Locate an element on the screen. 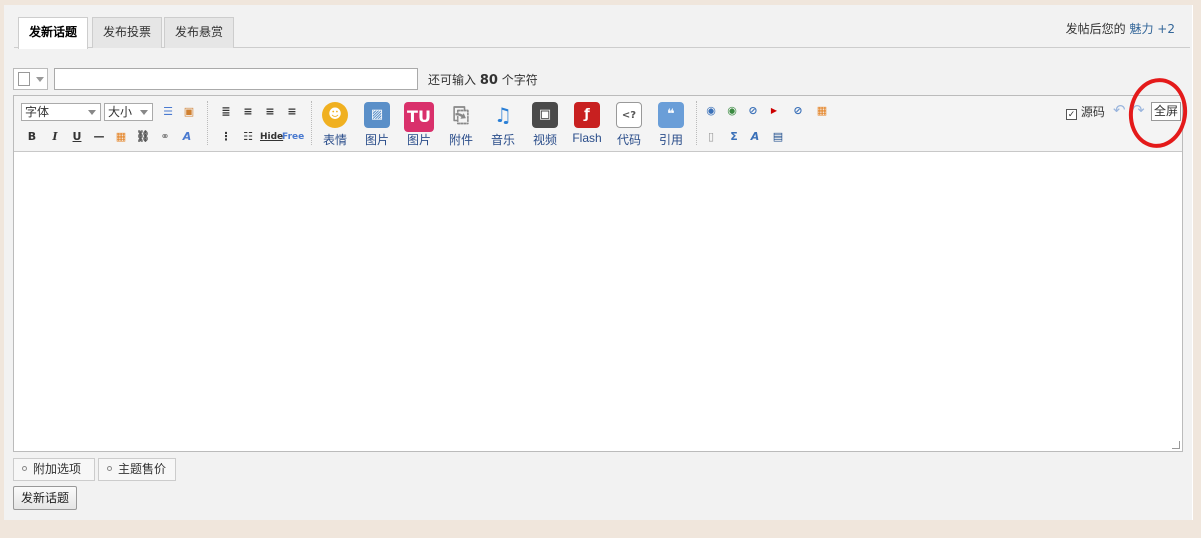 This screenshot has width=1201, height=538. source-toggle: ✓ 源码 is located at coordinates (1085, 111).